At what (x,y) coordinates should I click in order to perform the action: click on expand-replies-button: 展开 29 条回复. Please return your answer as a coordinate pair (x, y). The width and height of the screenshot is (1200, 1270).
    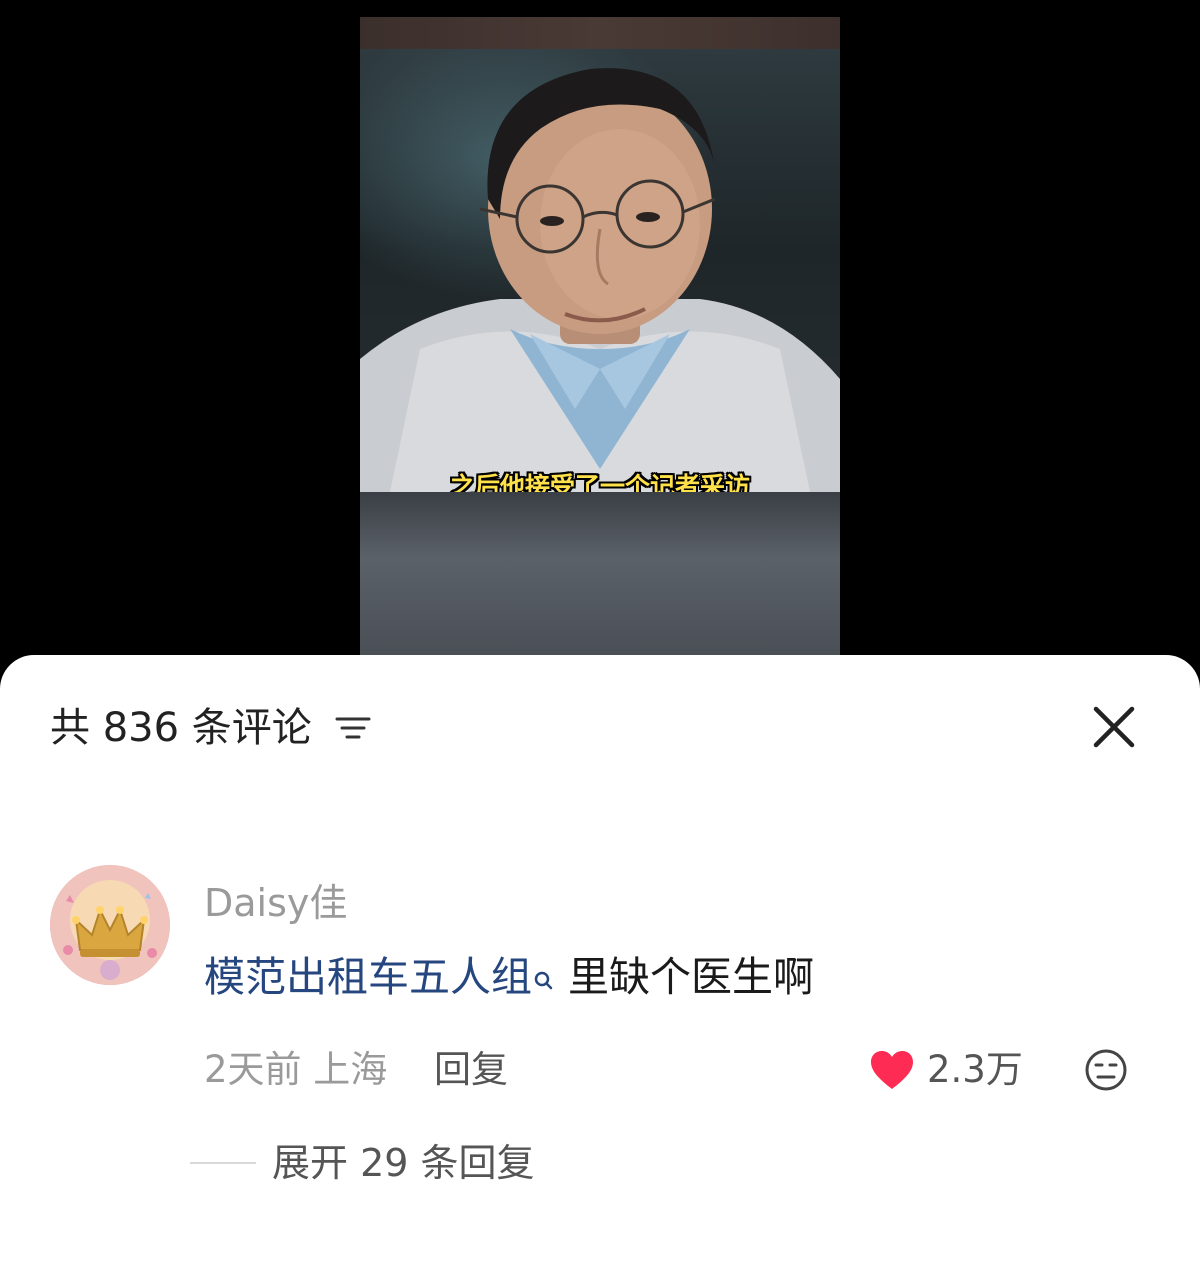
    Looking at the image, I should click on (362, 1163).